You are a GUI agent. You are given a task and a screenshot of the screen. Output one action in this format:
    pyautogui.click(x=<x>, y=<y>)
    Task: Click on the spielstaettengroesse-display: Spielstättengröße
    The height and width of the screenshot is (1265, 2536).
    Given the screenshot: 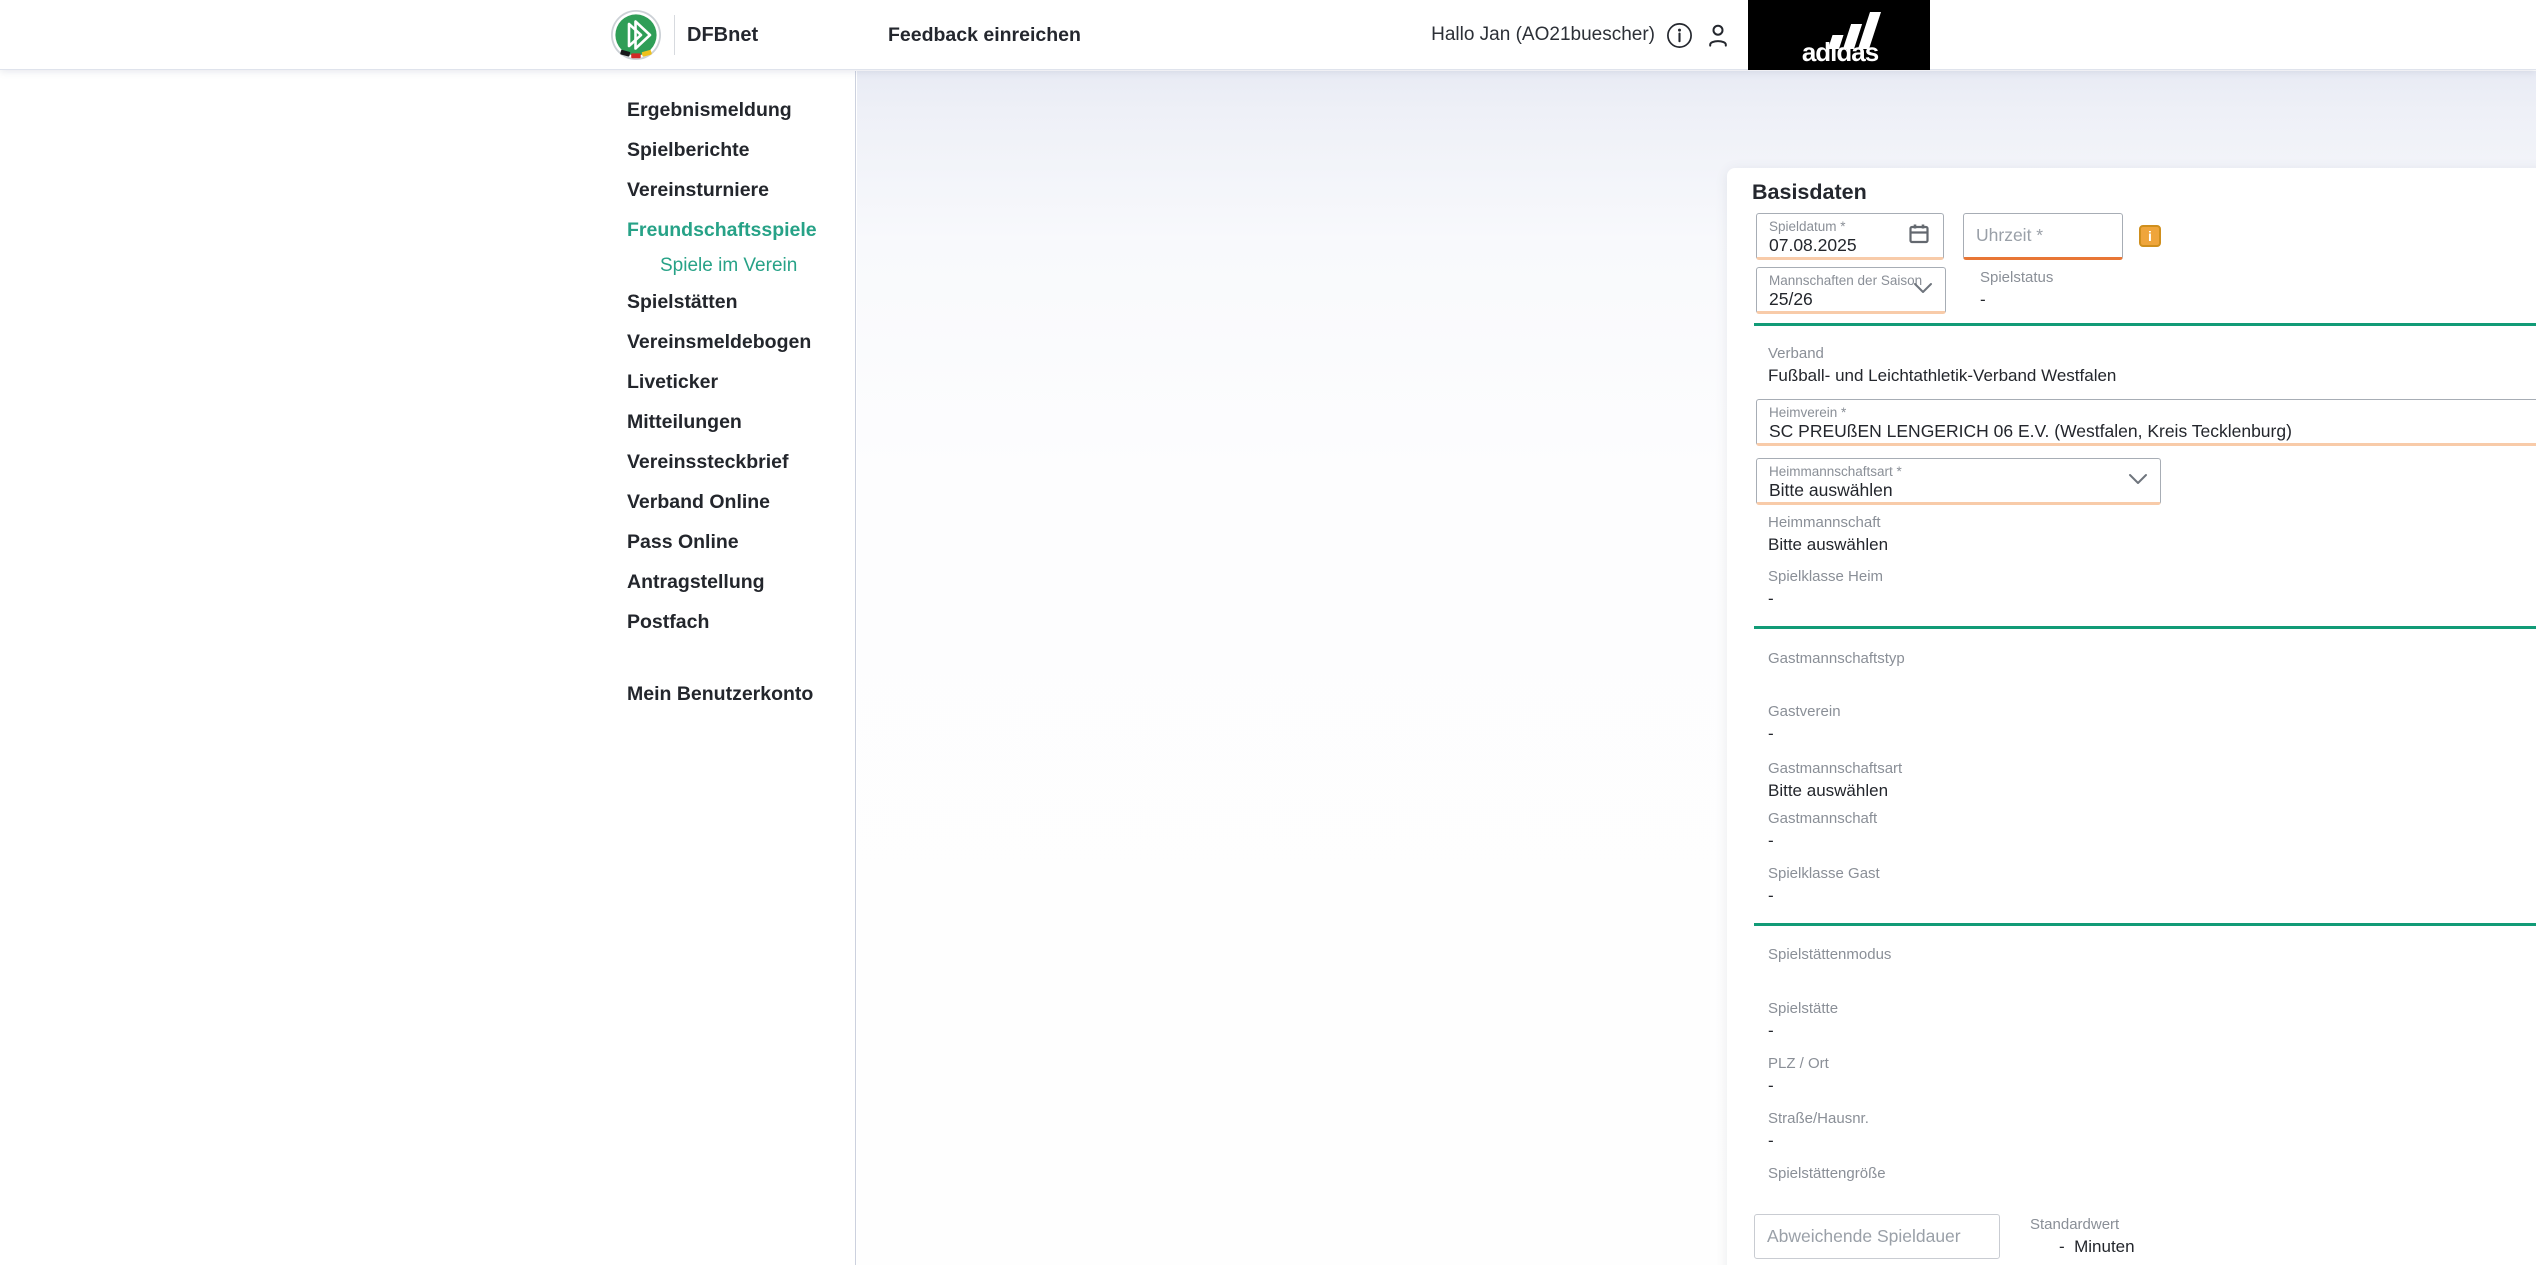 What is the action you would take?
    pyautogui.click(x=1827, y=1173)
    